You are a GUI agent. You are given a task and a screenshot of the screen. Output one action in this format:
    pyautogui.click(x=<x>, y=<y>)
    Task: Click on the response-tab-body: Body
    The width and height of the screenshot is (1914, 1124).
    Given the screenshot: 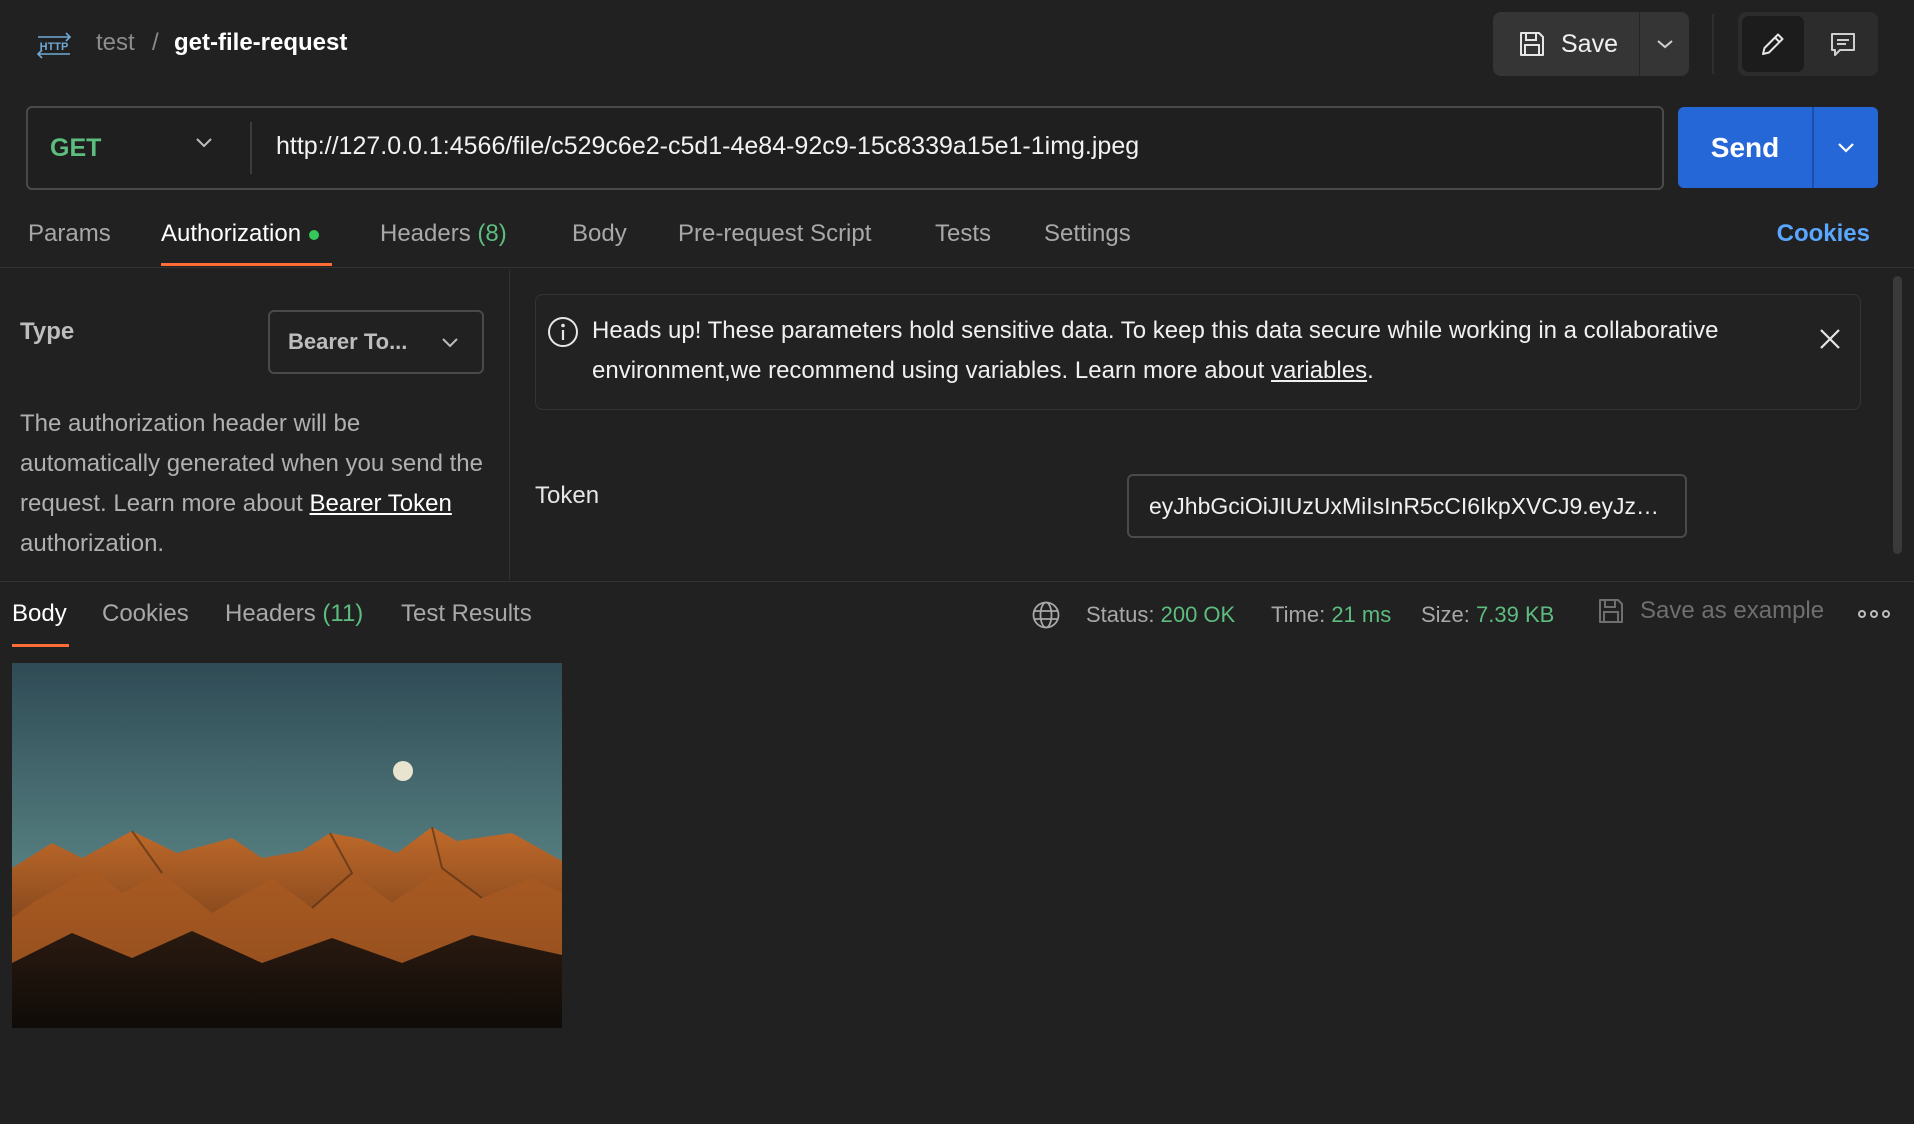 What is the action you would take?
    pyautogui.click(x=39, y=614)
    